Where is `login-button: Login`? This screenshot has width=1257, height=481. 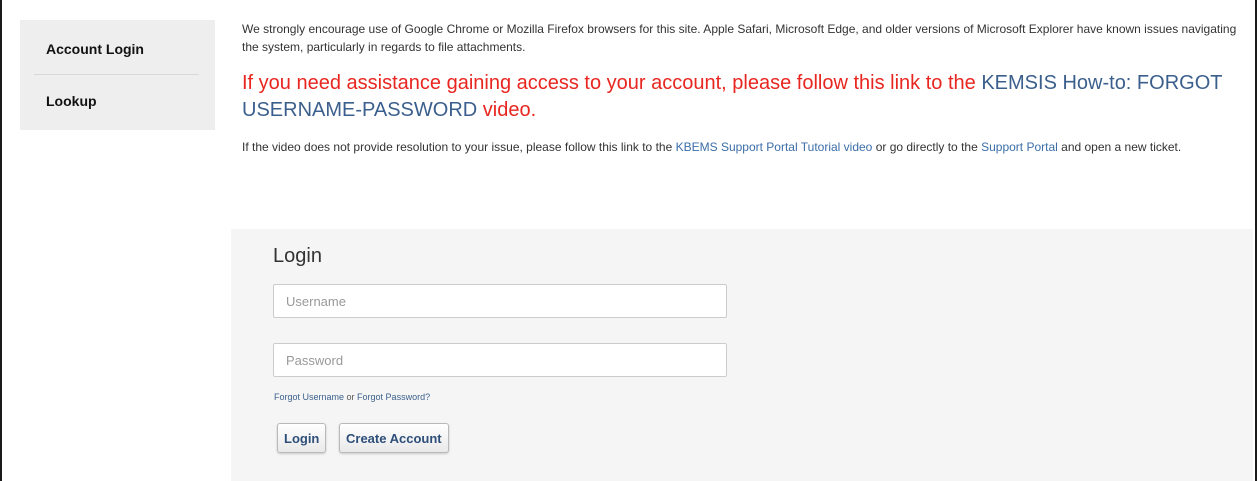 login-button: Login is located at coordinates (302, 438).